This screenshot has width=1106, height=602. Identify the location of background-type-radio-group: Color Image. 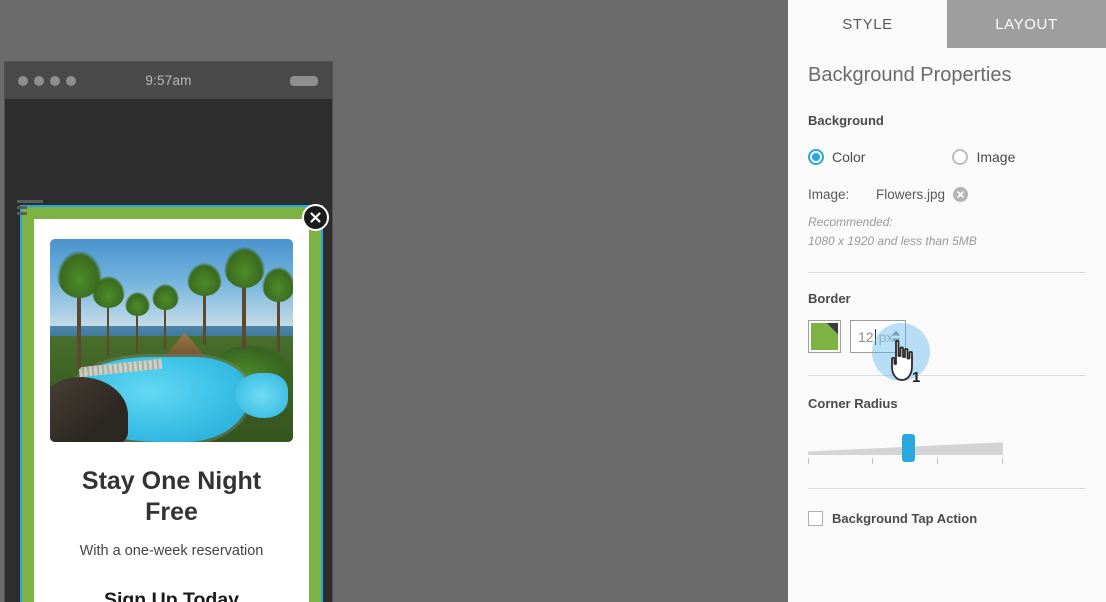
(947, 157).